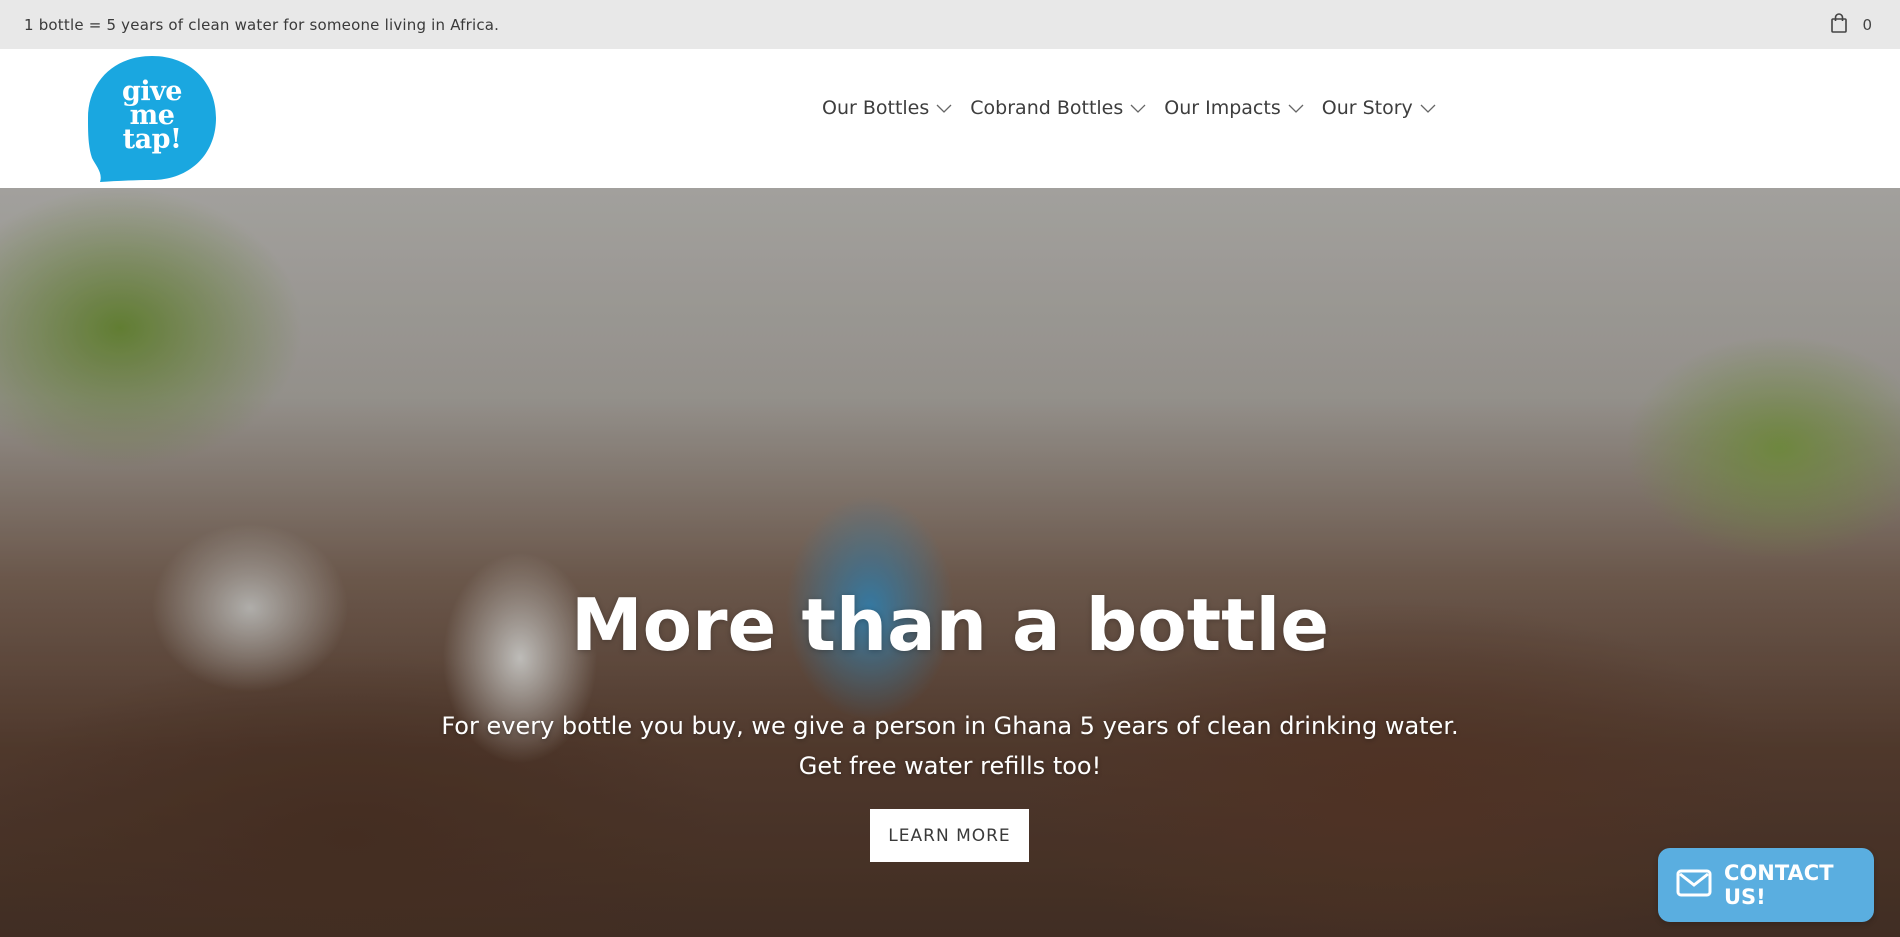 The image size is (1900, 937). I want to click on nav-item-label: Our Story, so click(1367, 108).